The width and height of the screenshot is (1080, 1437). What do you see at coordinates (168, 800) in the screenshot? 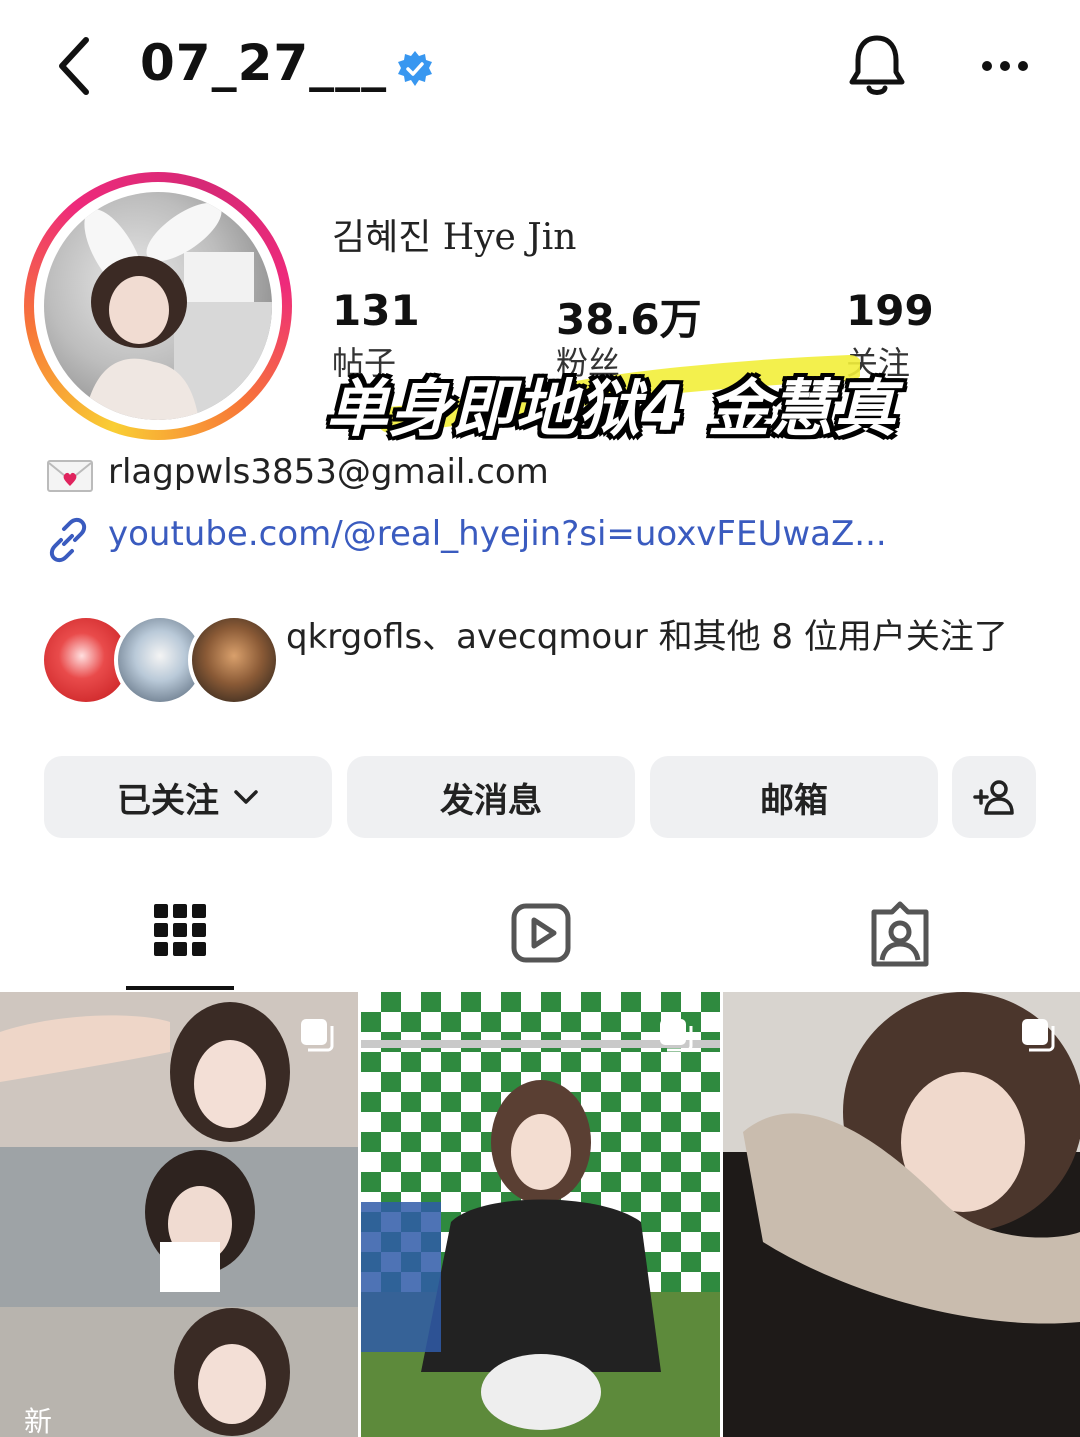
I see `following-button-label: 已关注` at bounding box center [168, 800].